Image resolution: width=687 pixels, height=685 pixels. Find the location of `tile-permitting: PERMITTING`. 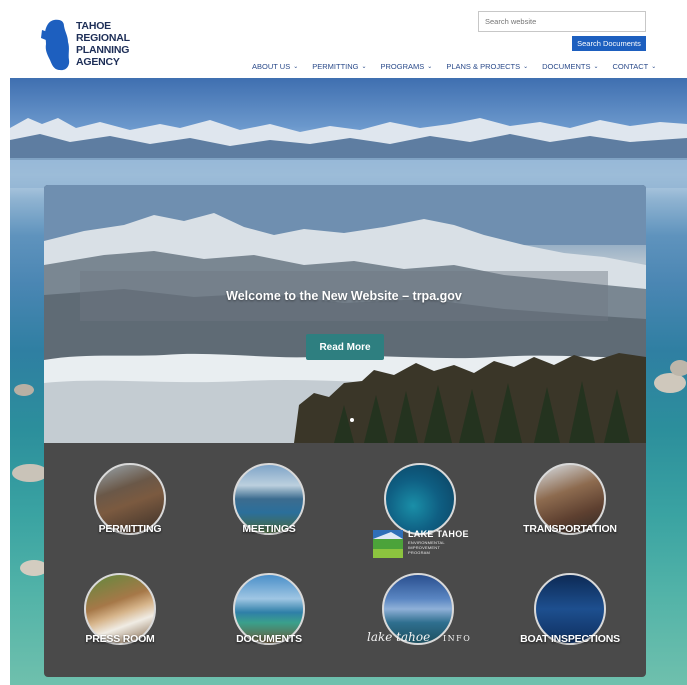

tile-permitting: PERMITTING is located at coordinates (130, 508).